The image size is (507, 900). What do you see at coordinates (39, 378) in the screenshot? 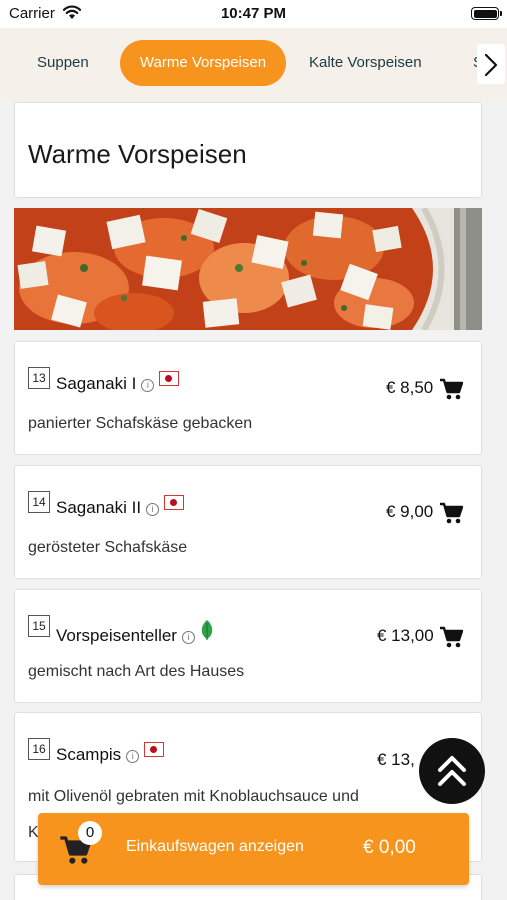
I see `item-number: 13` at bounding box center [39, 378].